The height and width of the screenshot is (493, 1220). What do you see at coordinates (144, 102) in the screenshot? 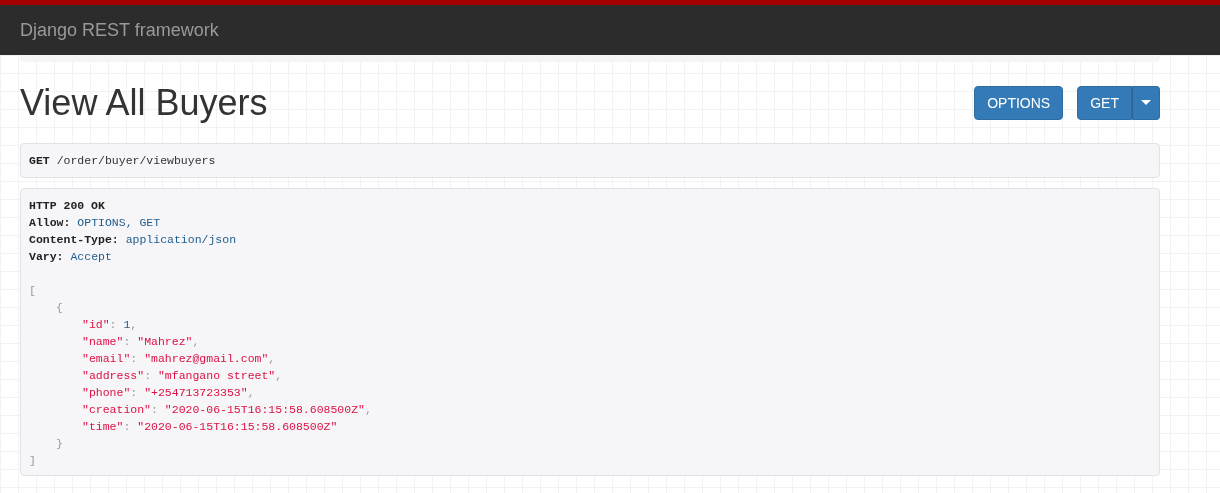
I see `page-title: View All Buyers` at bounding box center [144, 102].